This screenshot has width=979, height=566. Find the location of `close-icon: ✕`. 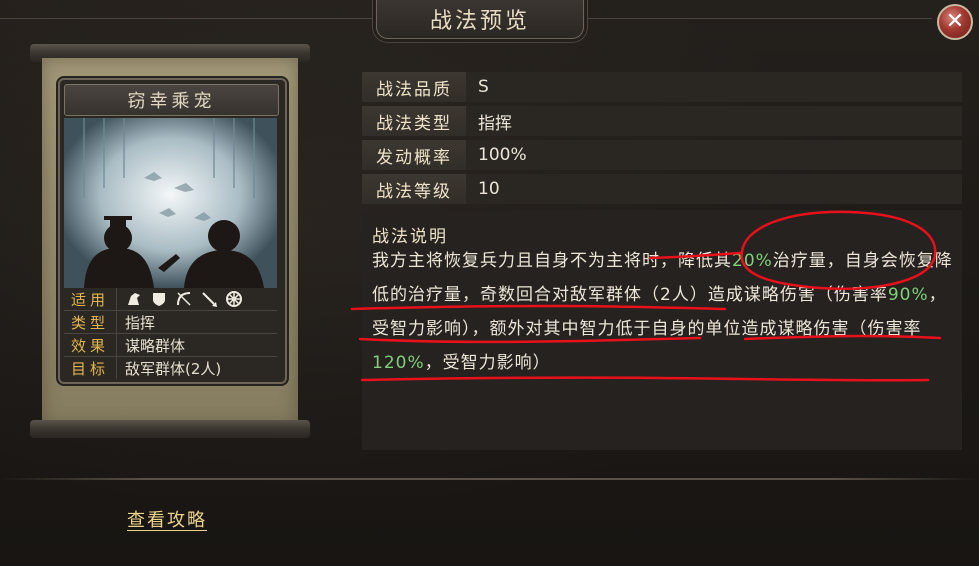

close-icon: ✕ is located at coordinates (955, 21).